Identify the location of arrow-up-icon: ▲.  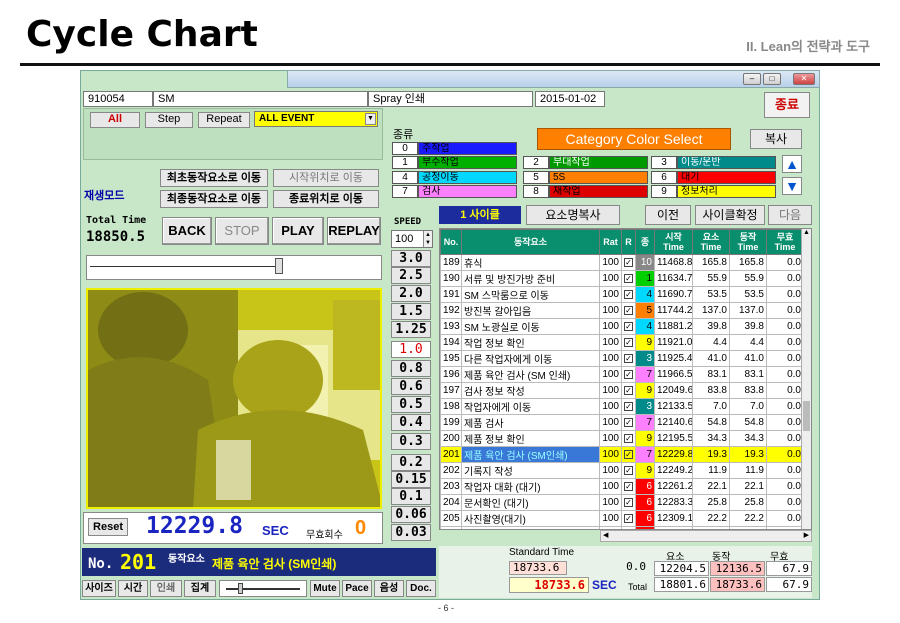
(792, 164).